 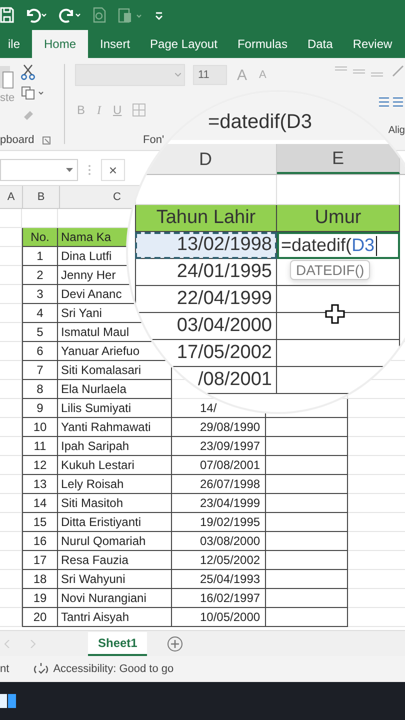 I want to click on table-cell: 26/07/1998, so click(x=219, y=484).